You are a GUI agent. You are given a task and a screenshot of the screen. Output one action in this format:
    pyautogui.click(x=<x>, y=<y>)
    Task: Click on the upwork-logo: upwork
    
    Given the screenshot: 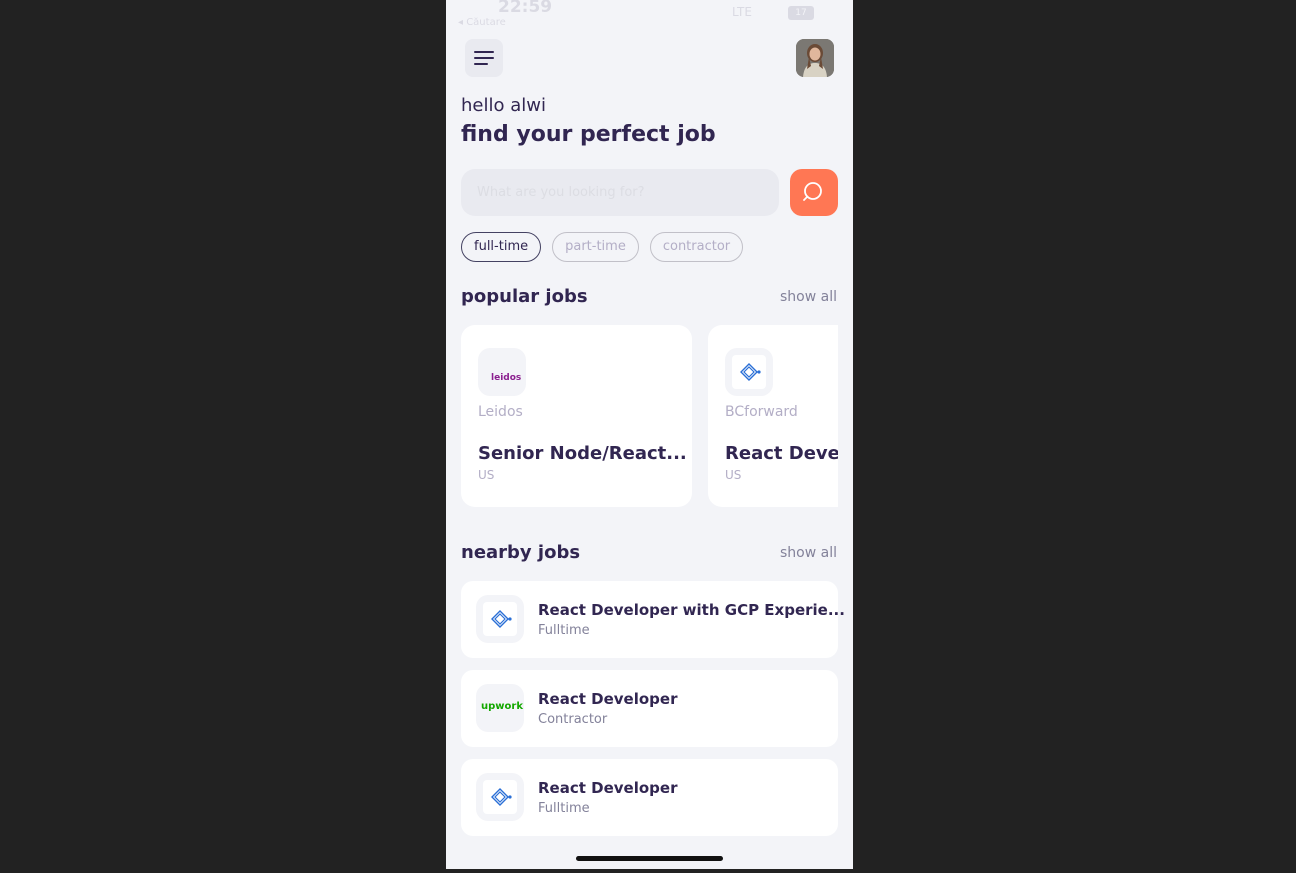 What is the action you would take?
    pyautogui.click(x=500, y=708)
    